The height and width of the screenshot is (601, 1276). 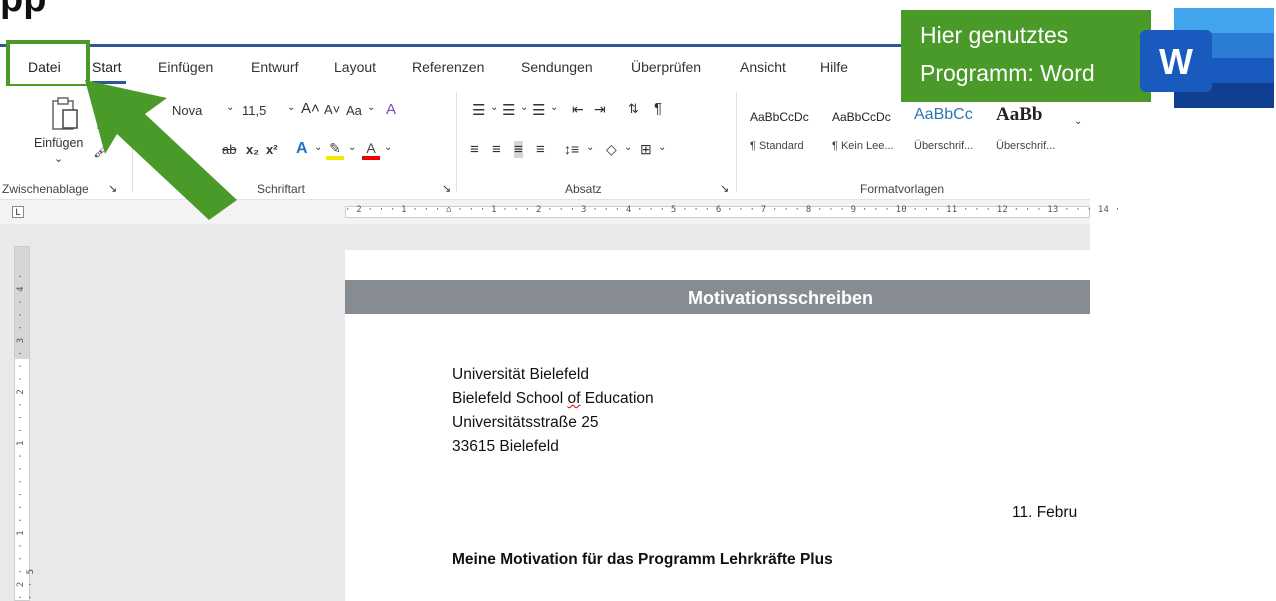 What do you see at coordinates (557, 67) in the screenshot?
I see `tab-sendungen: Sendungen` at bounding box center [557, 67].